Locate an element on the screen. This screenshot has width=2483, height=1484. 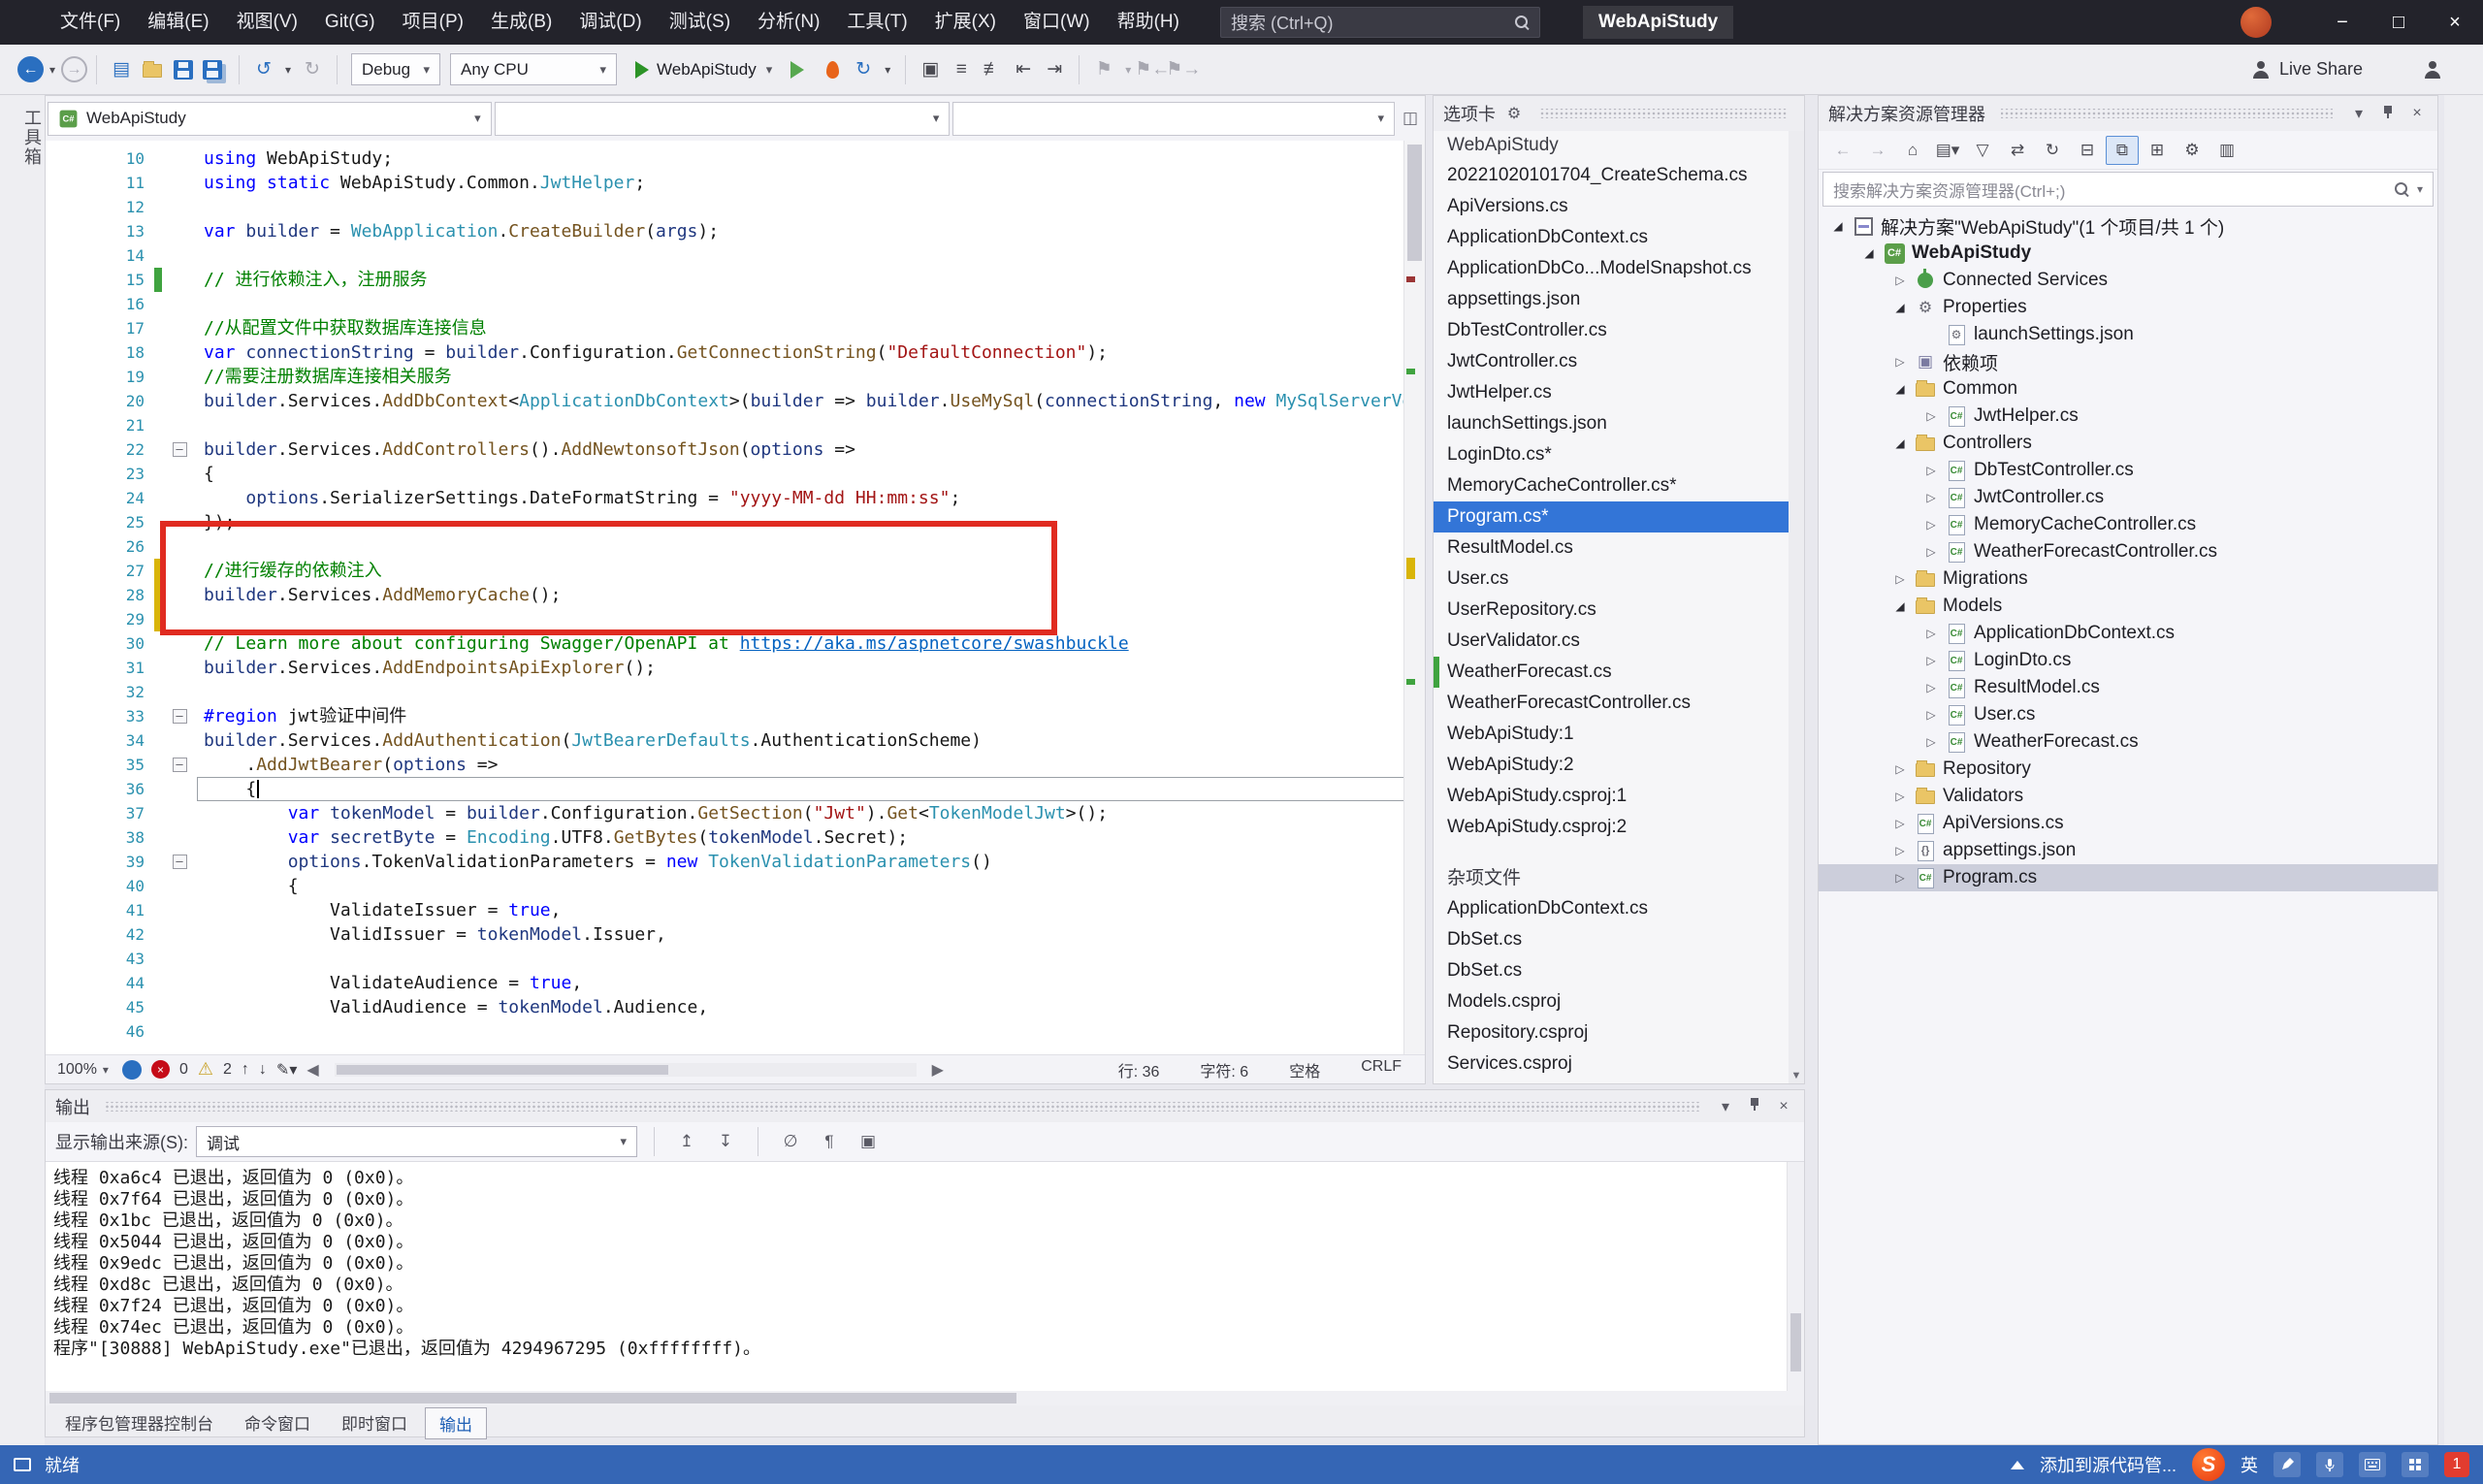
document-health-icon is located at coordinates (132, 1070).